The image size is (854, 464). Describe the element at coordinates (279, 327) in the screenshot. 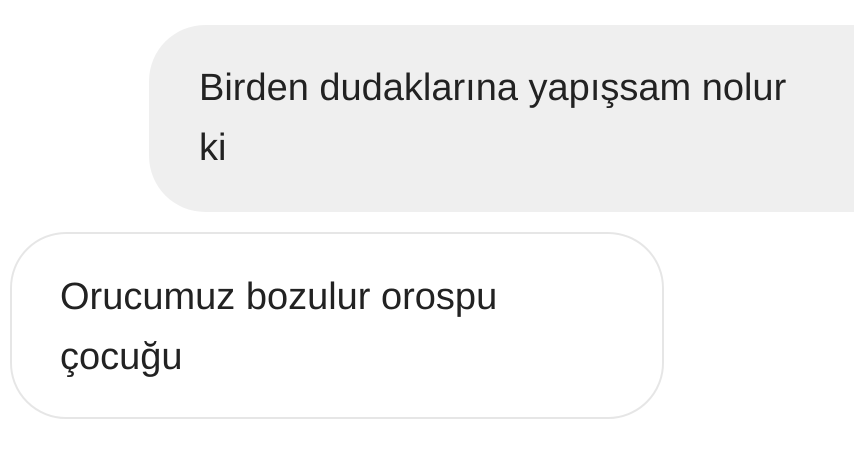

I see `message-text: Orucumuz bozulur orospu çocuğu` at that location.